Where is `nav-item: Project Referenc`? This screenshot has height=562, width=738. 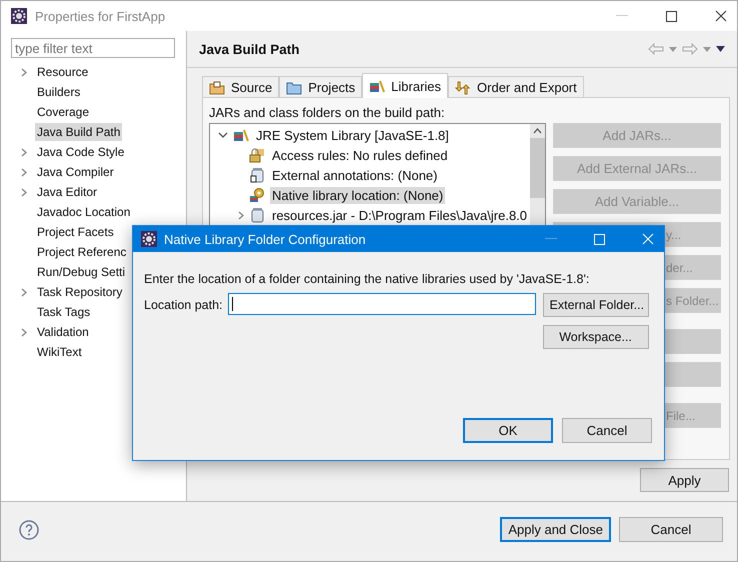
nav-item: Project Referenc is located at coordinates (81, 252).